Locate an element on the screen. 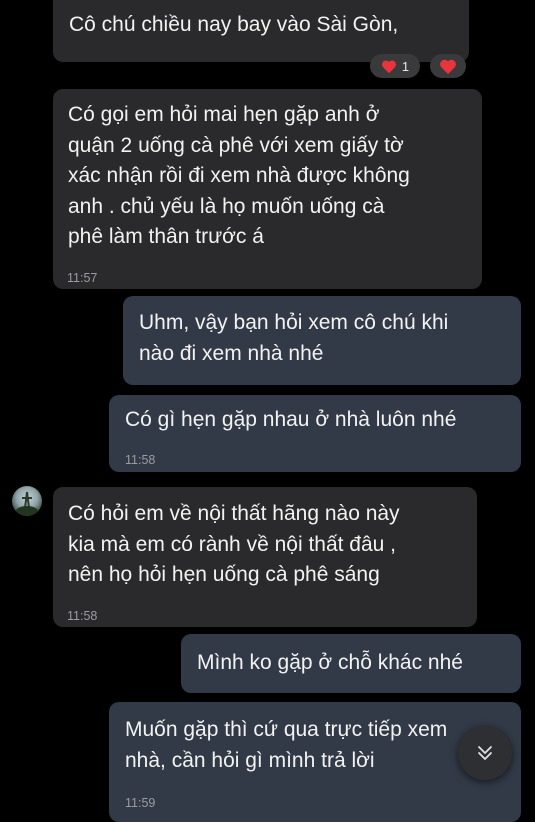 The image size is (535, 822). message-bubble-incoming: Cô chú chiều nay bay vào Sài Gòn, is located at coordinates (261, 31).